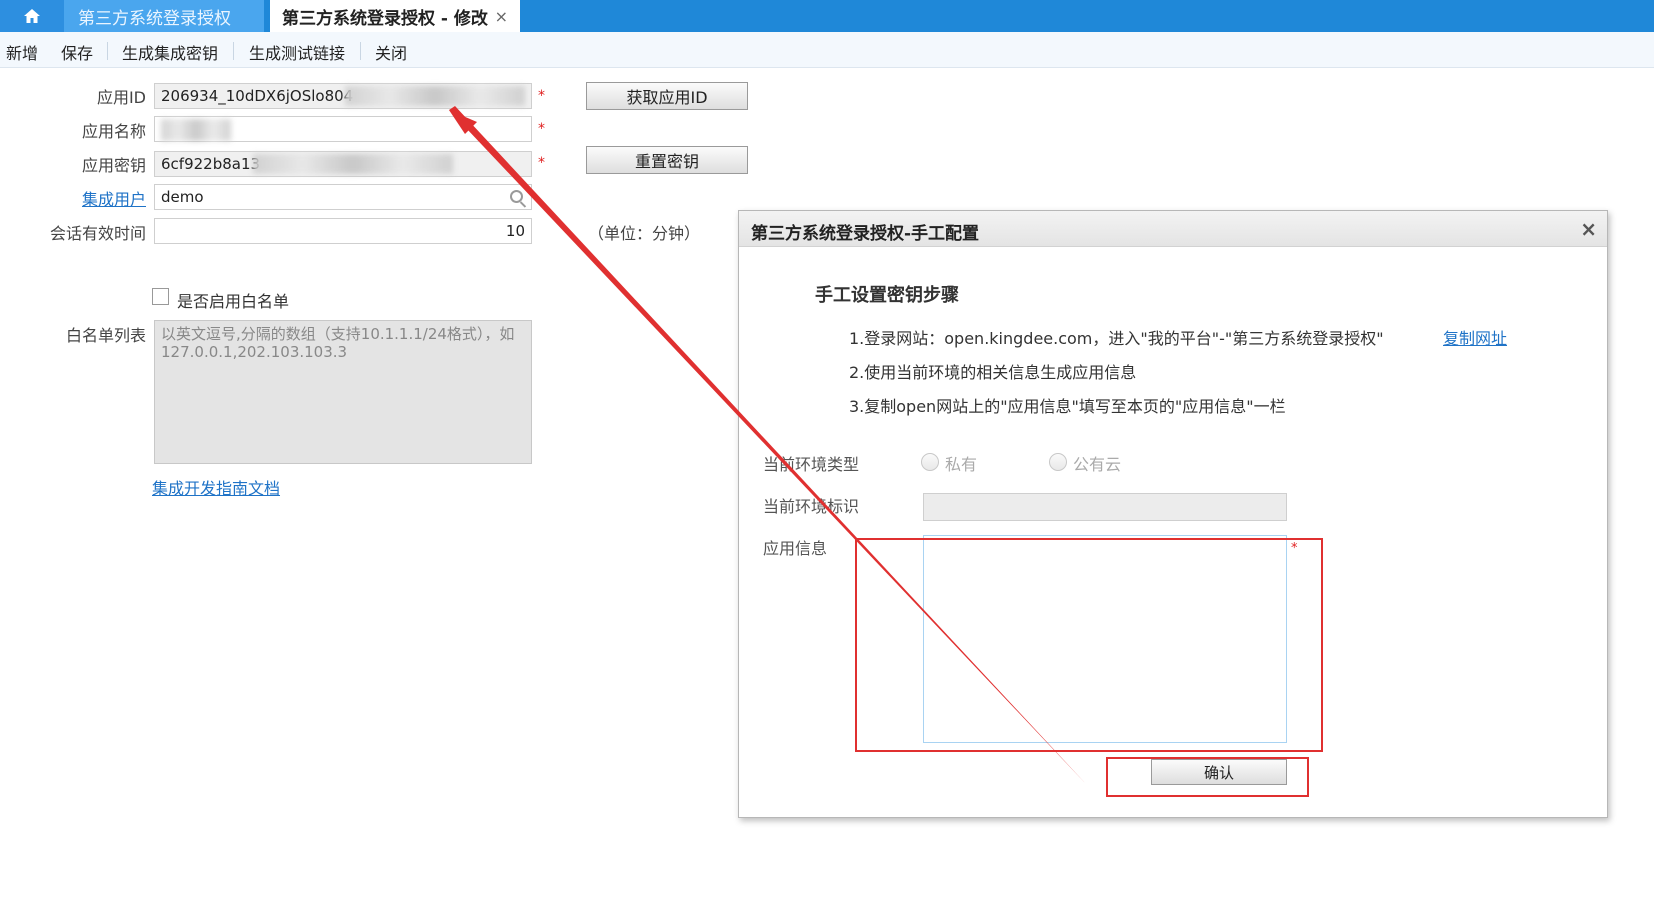  What do you see at coordinates (233, 301) in the screenshot?
I see `whitelist-enable-label: 是否启用白名单` at bounding box center [233, 301].